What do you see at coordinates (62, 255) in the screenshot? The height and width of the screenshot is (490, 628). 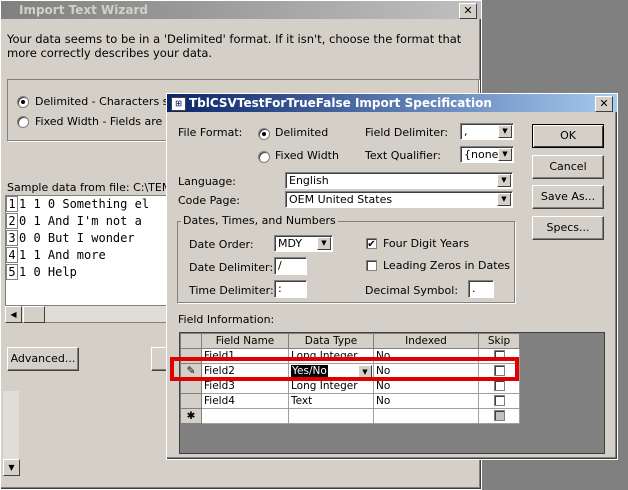 I see `sample-row-text: 1 1 And more` at bounding box center [62, 255].